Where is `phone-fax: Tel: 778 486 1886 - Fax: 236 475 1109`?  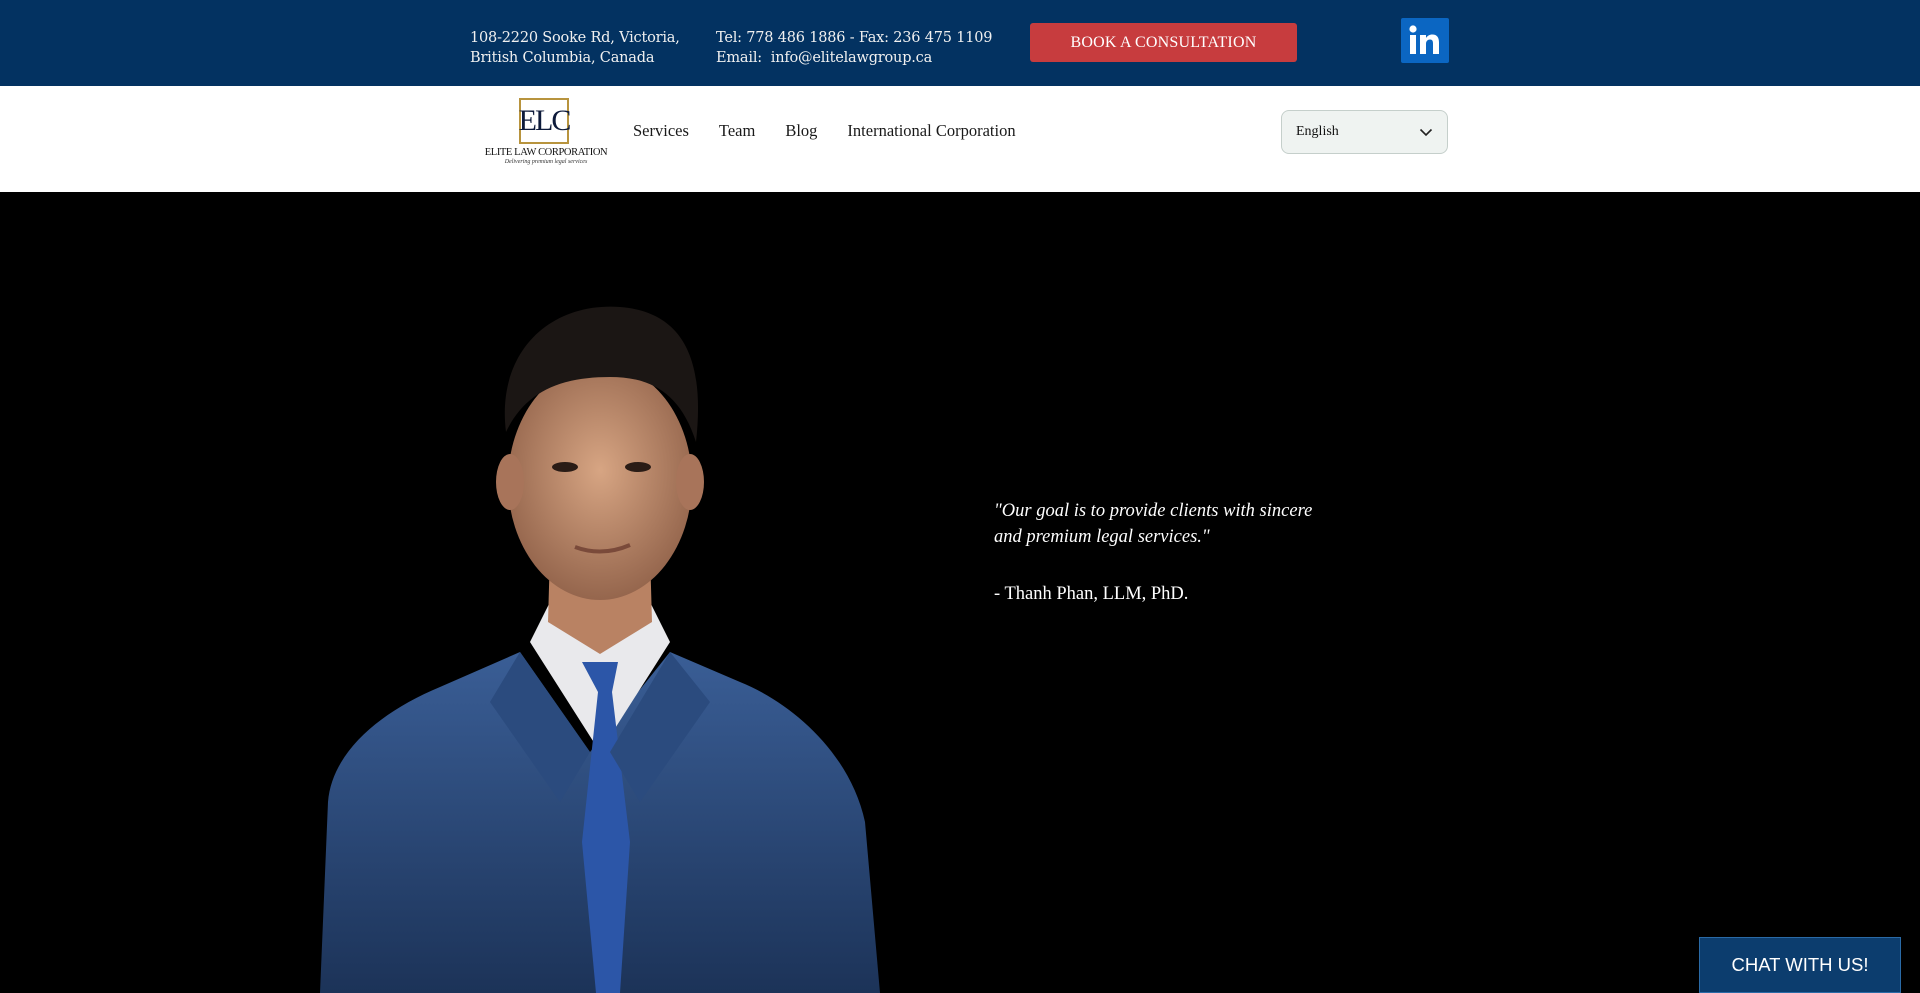
phone-fax: Tel: 778 486 1886 - Fax: 236 475 1109 is located at coordinates (854, 38).